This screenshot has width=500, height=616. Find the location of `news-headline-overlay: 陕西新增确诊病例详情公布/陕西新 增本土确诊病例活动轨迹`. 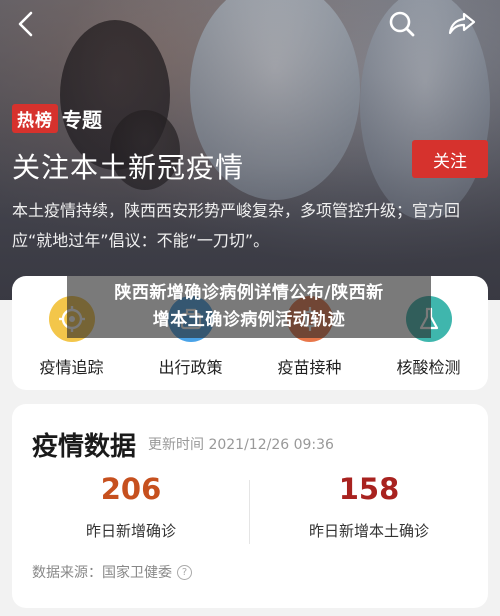

news-headline-overlay: 陕西新增确诊病例详情公布/陕西新 增本土确诊病例活动轨迹 is located at coordinates (249, 307).